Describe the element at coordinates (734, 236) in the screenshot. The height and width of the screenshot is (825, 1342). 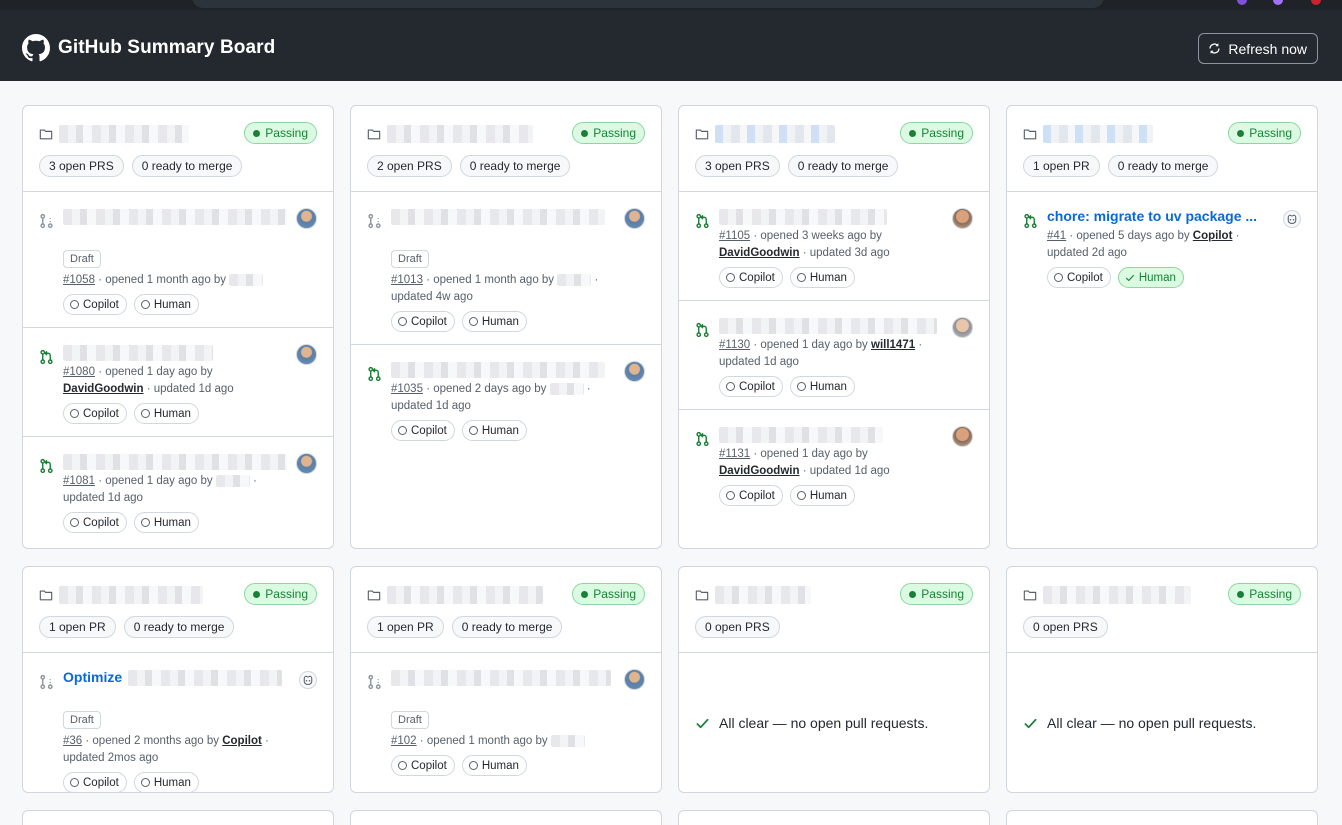
I see `pr-number-link: #1105` at that location.